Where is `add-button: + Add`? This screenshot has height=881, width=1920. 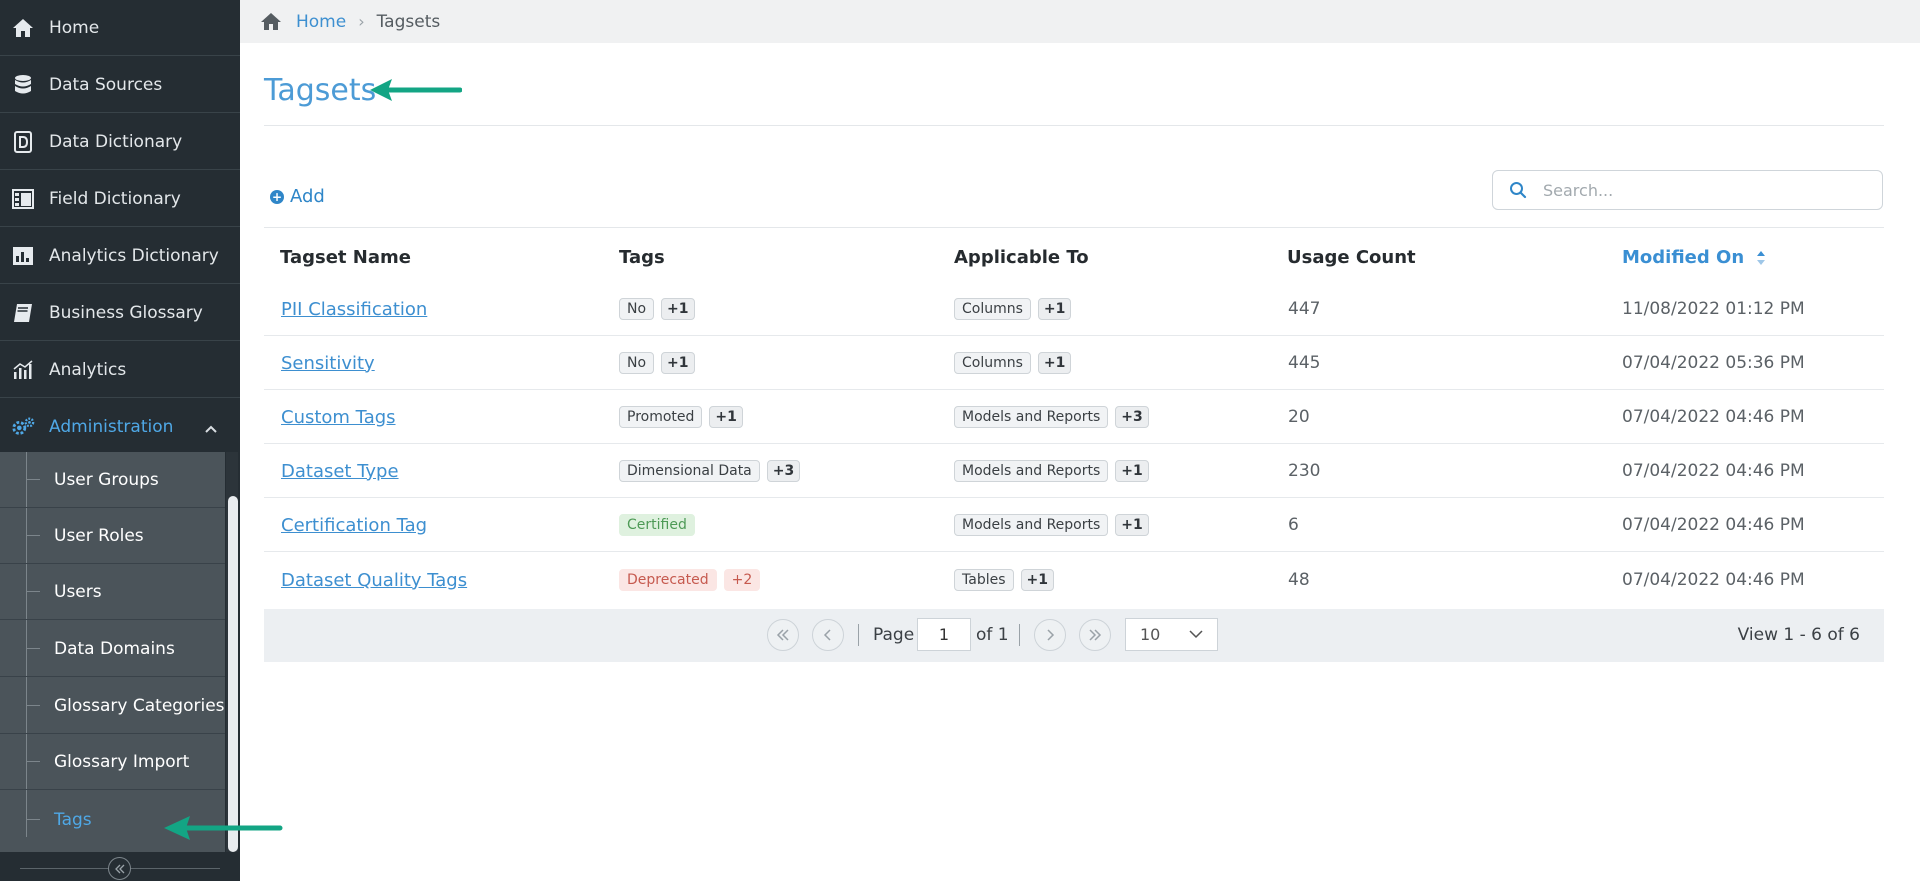 add-button: + Add is located at coordinates (297, 196).